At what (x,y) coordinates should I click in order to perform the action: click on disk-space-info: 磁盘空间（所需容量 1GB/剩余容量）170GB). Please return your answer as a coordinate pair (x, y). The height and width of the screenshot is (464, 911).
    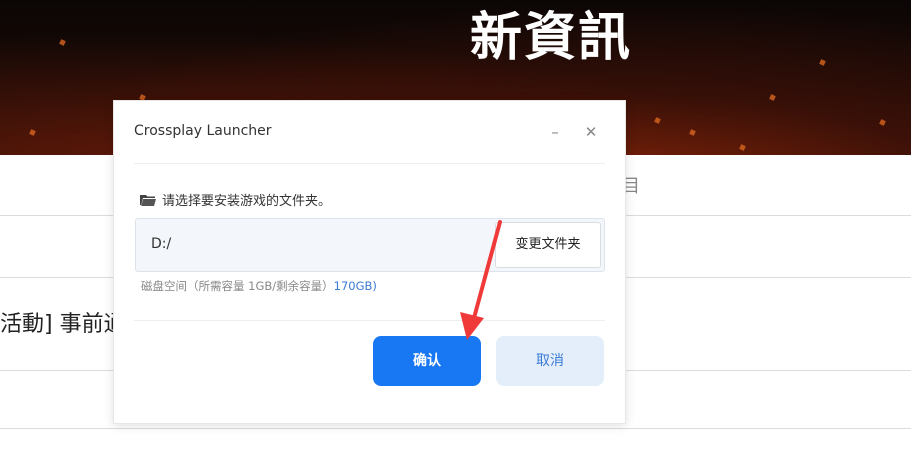
    Looking at the image, I should click on (259, 286).